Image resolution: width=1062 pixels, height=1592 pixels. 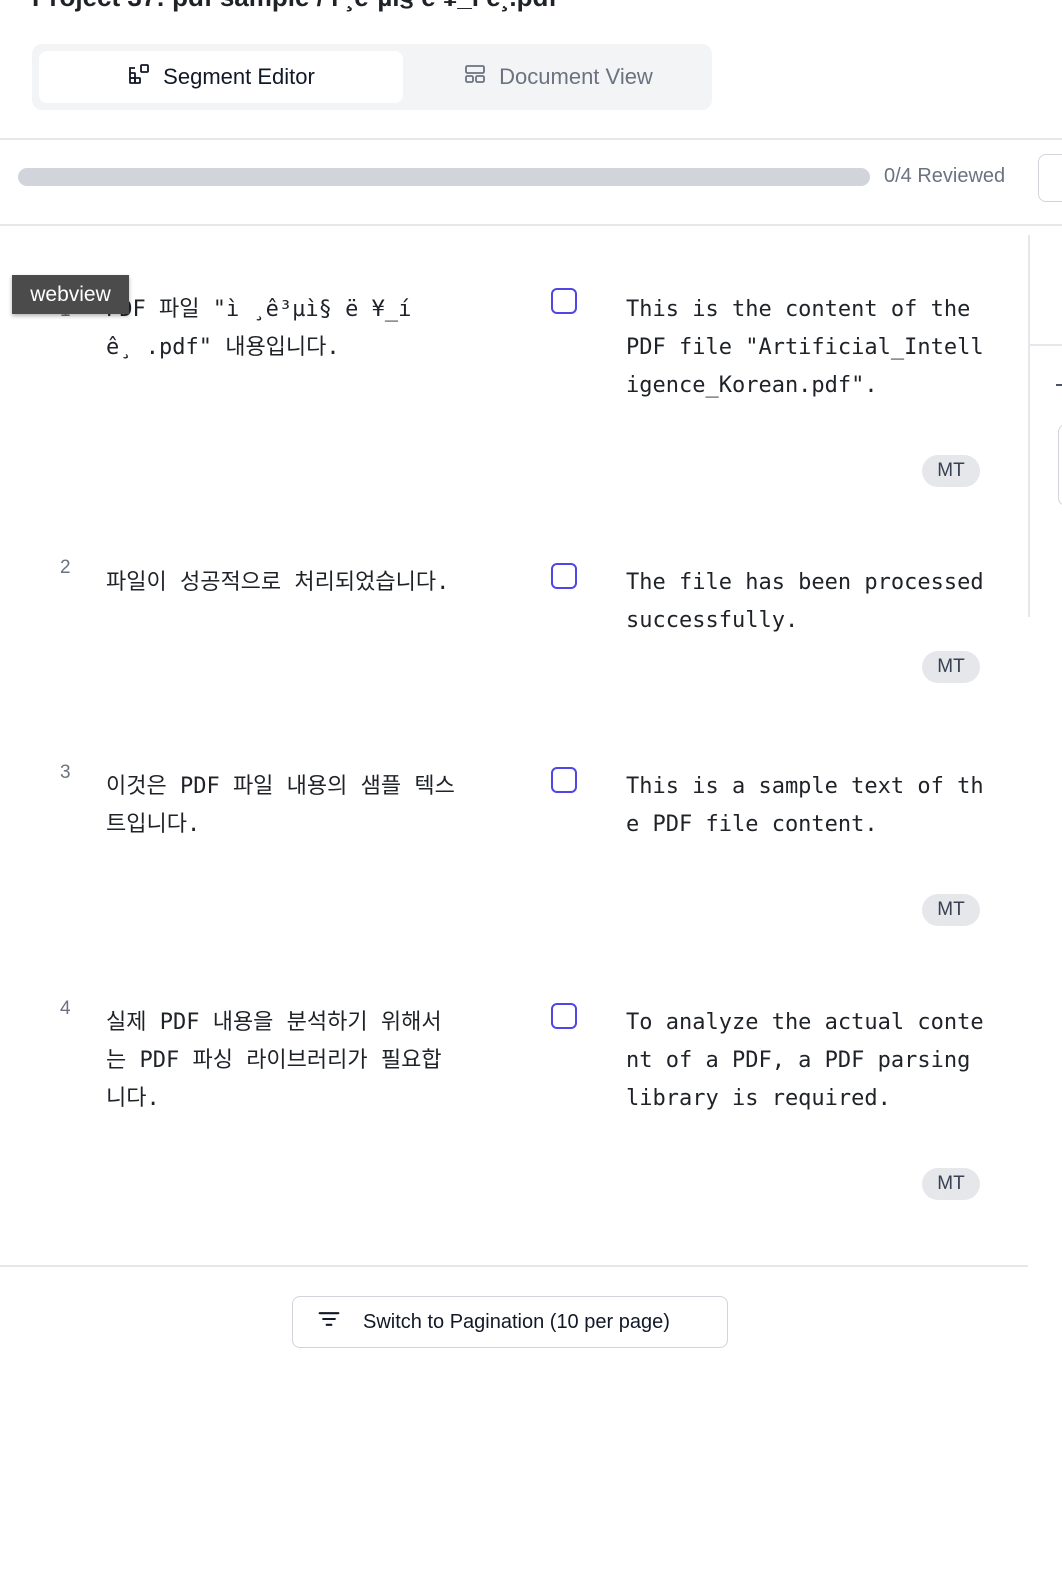 I want to click on side-panel-dash, so click(x=1059, y=385).